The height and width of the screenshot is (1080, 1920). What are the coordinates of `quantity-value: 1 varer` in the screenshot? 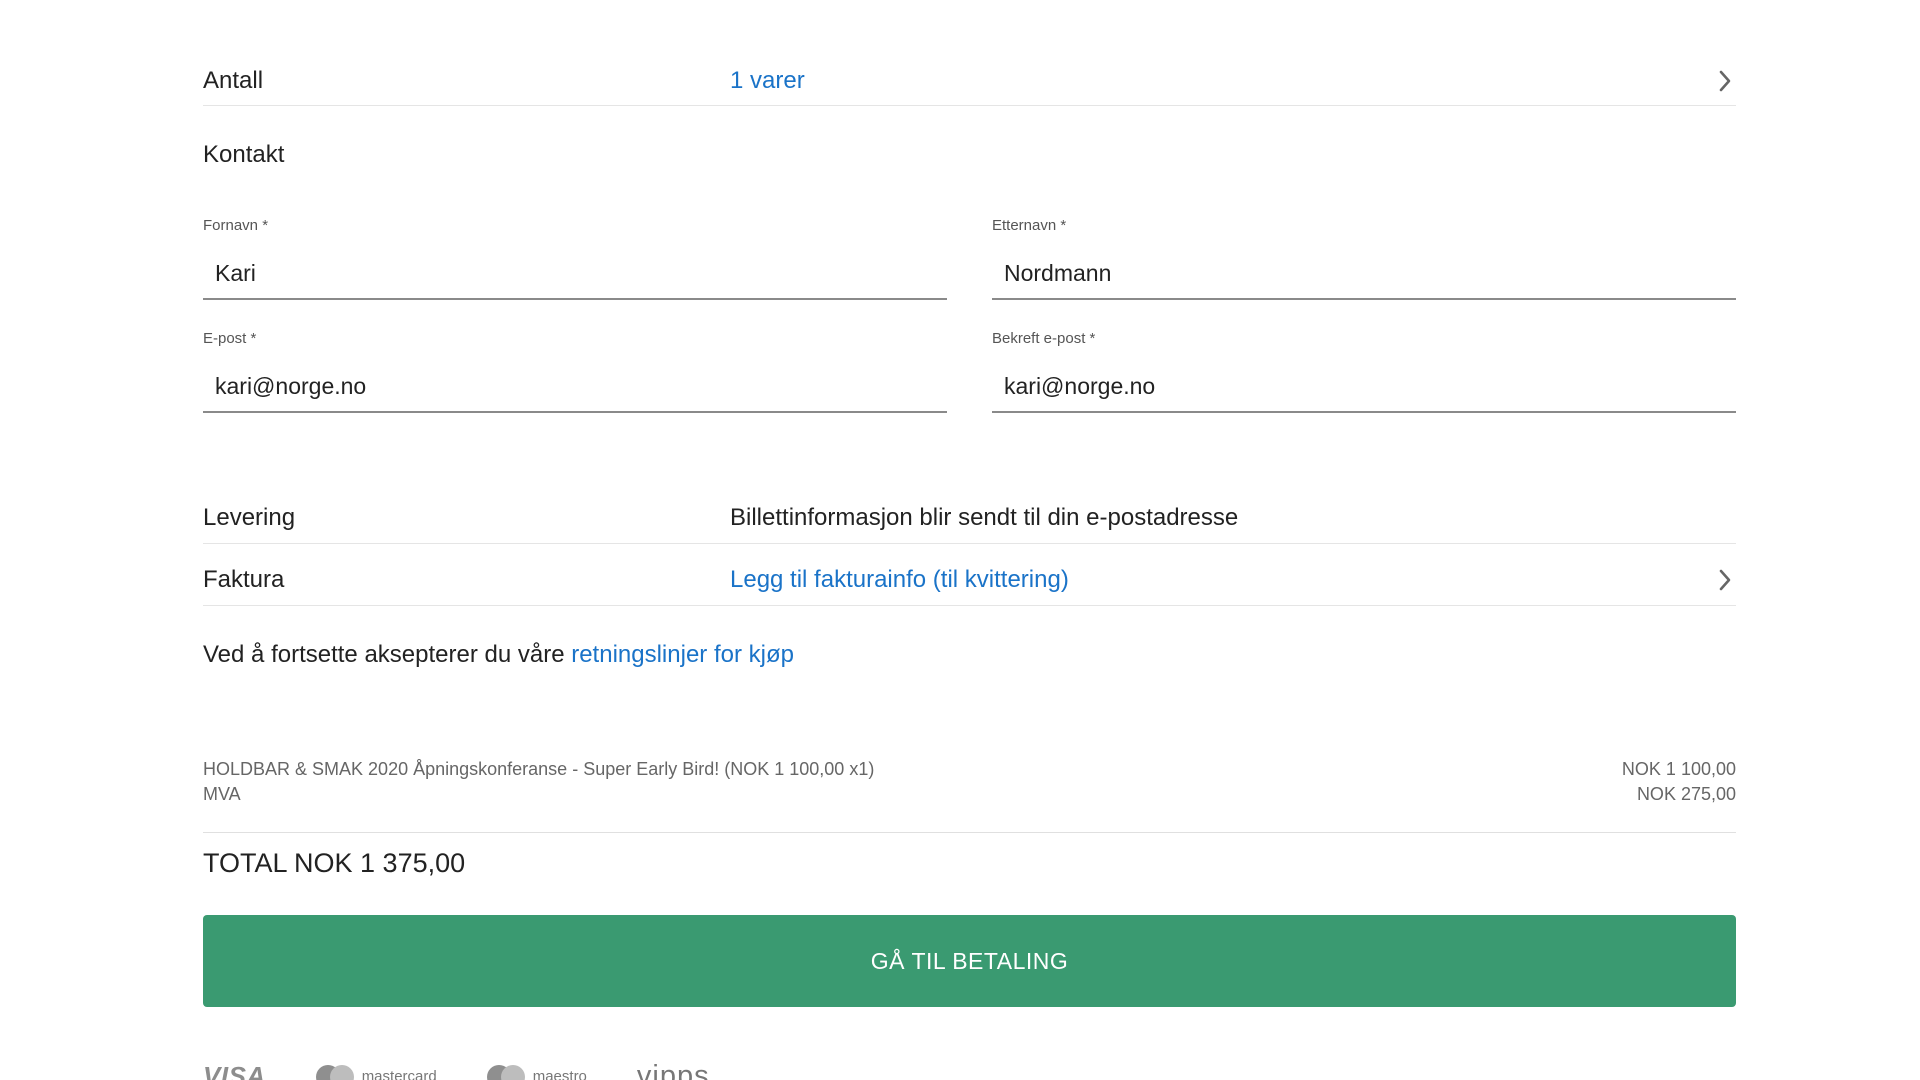 It's located at (1222, 81).